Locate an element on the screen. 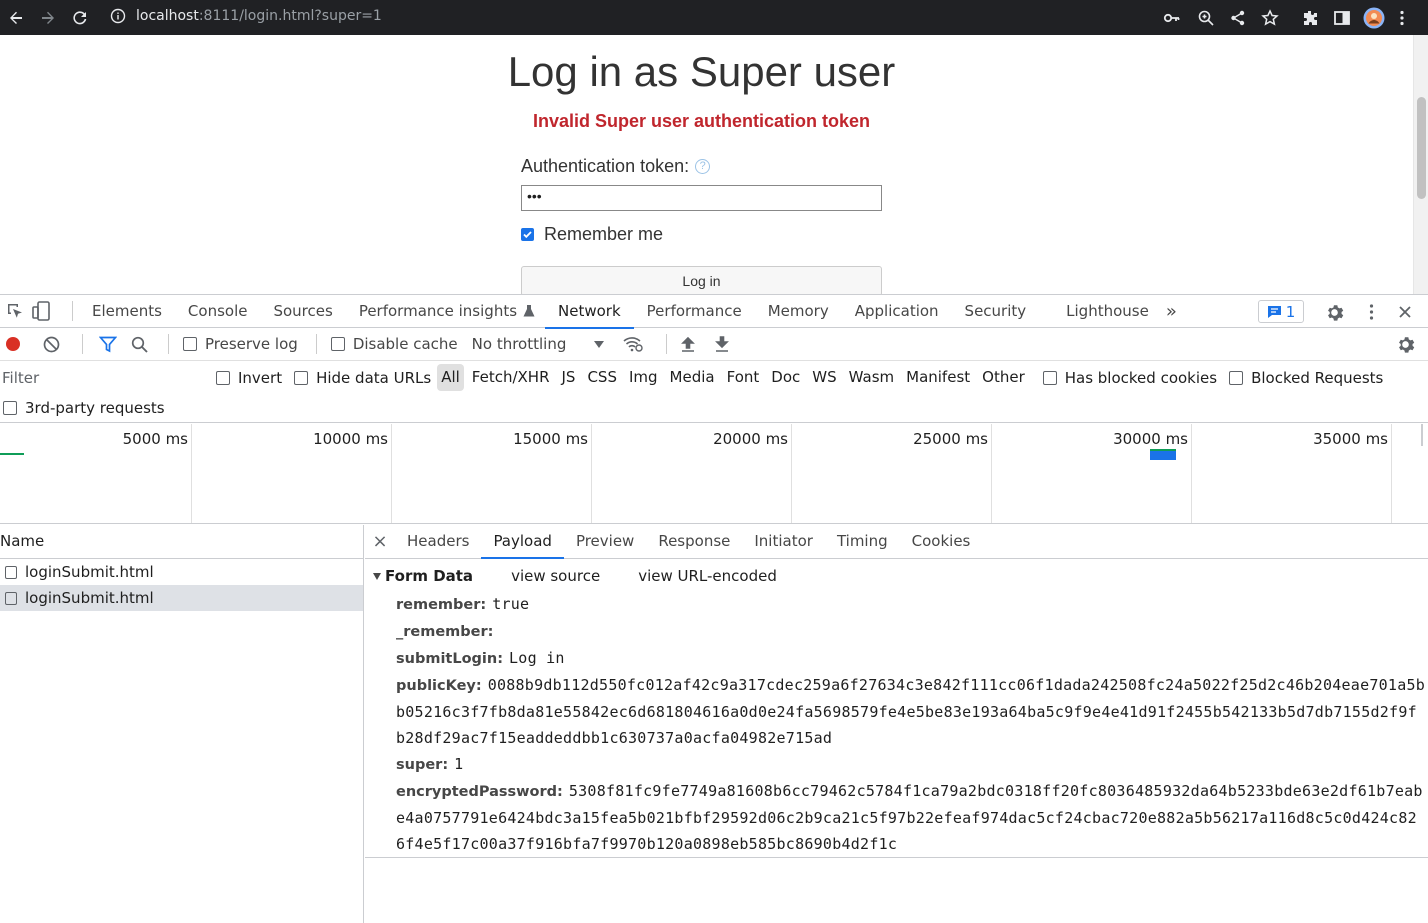 Image resolution: width=1428 pixels, height=923 pixels. device-toolbar-icon is located at coordinates (41, 311).